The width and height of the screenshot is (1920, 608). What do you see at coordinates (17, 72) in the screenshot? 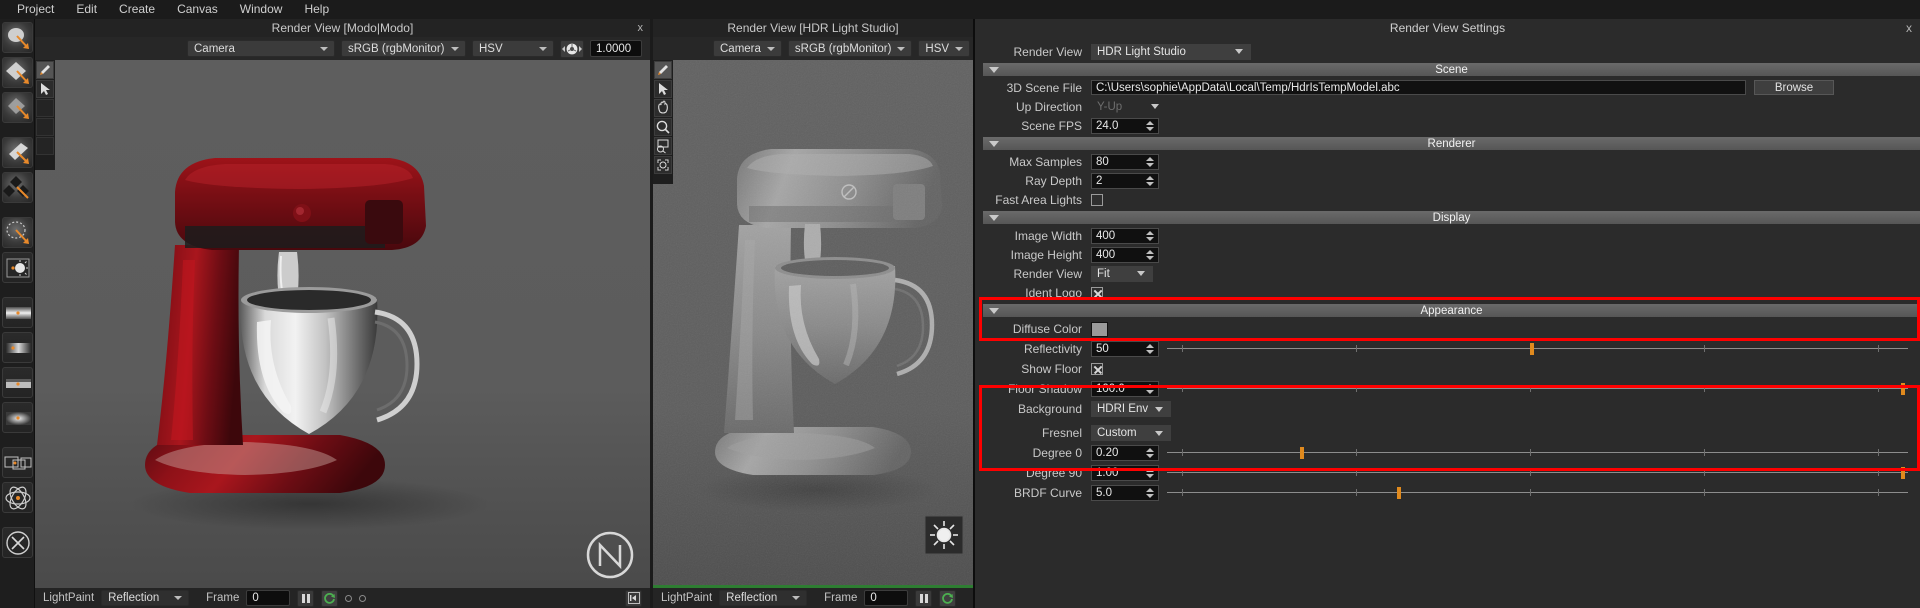
I see `light-plane-tool-button` at bounding box center [17, 72].